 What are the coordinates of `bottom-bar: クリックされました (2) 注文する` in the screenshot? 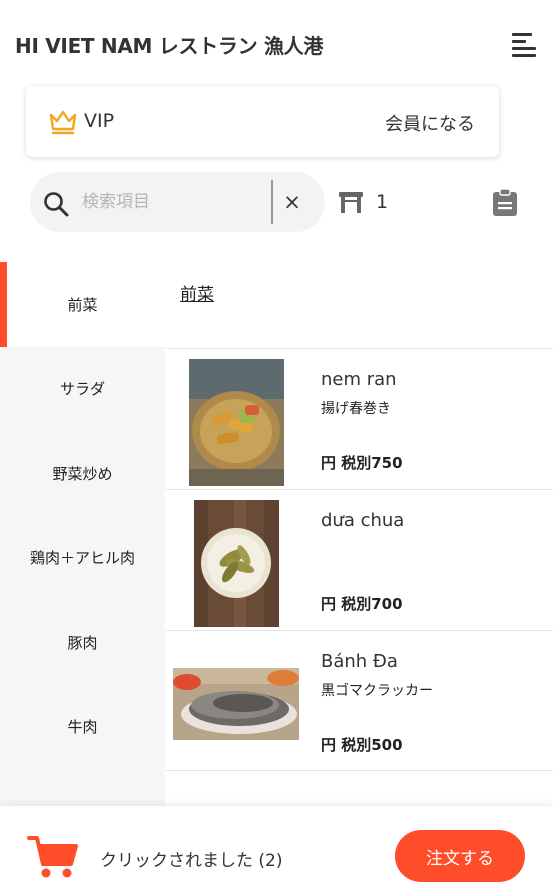 It's located at (276, 849).